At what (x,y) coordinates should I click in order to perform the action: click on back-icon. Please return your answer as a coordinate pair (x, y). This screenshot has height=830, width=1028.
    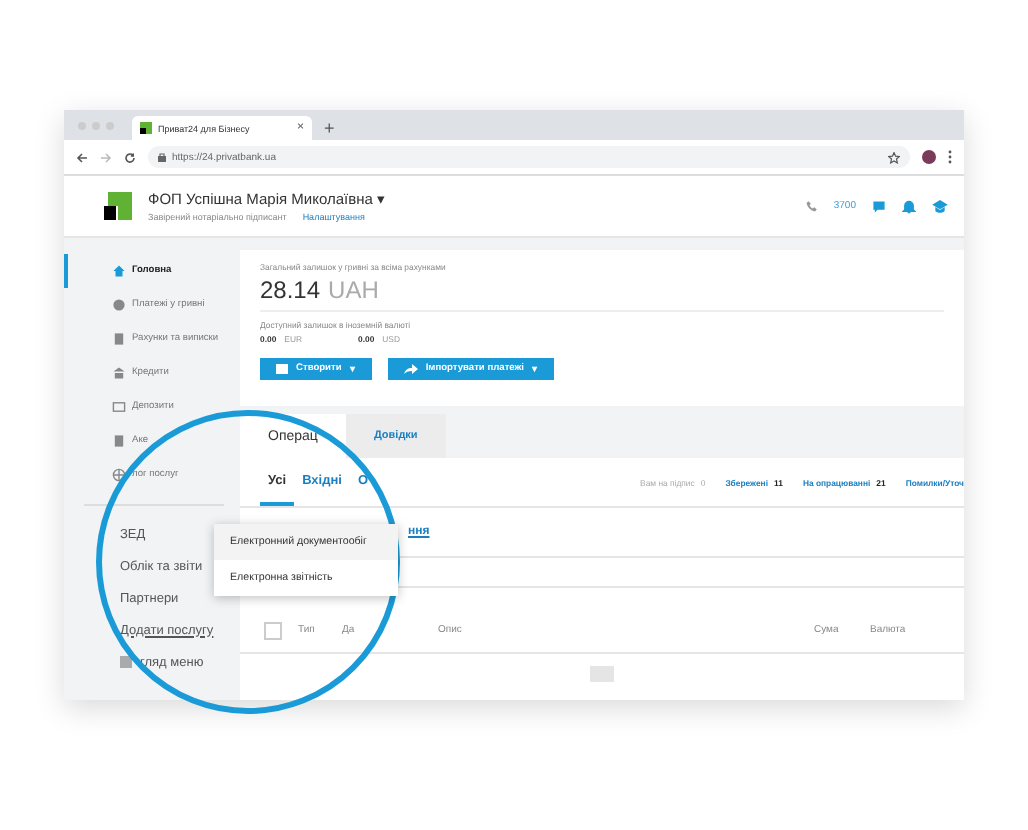
    Looking at the image, I should click on (82, 157).